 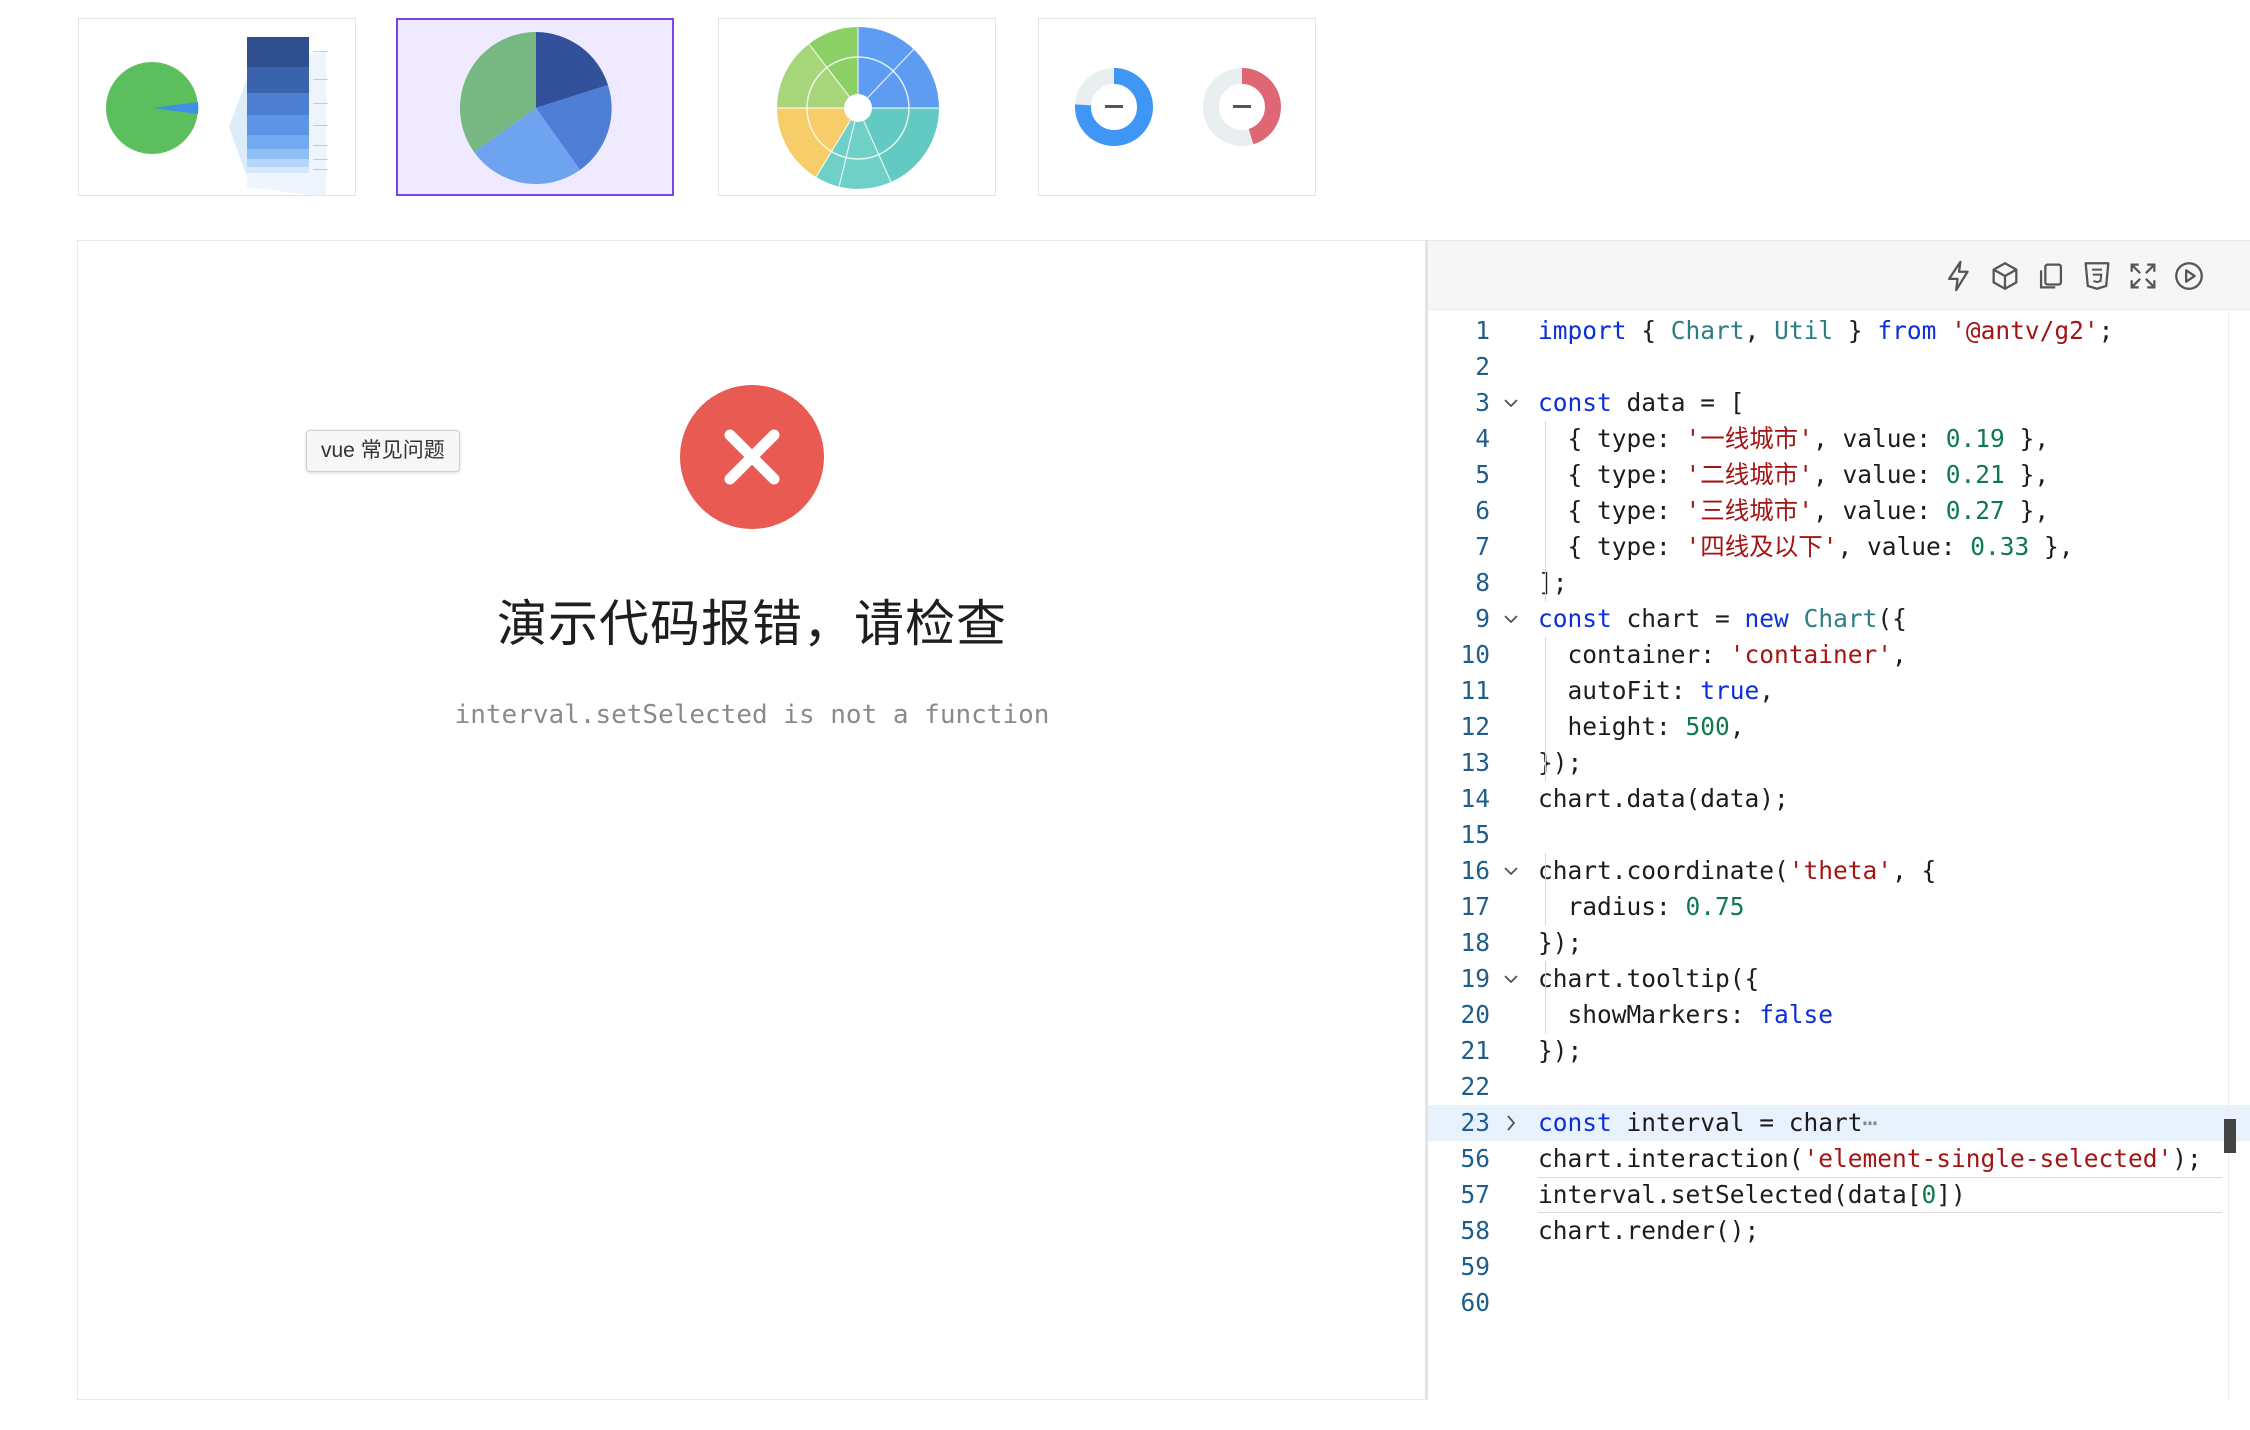 What do you see at coordinates (1839, 691) in the screenshot?
I see `code-line: 11 autoFit: true,` at bounding box center [1839, 691].